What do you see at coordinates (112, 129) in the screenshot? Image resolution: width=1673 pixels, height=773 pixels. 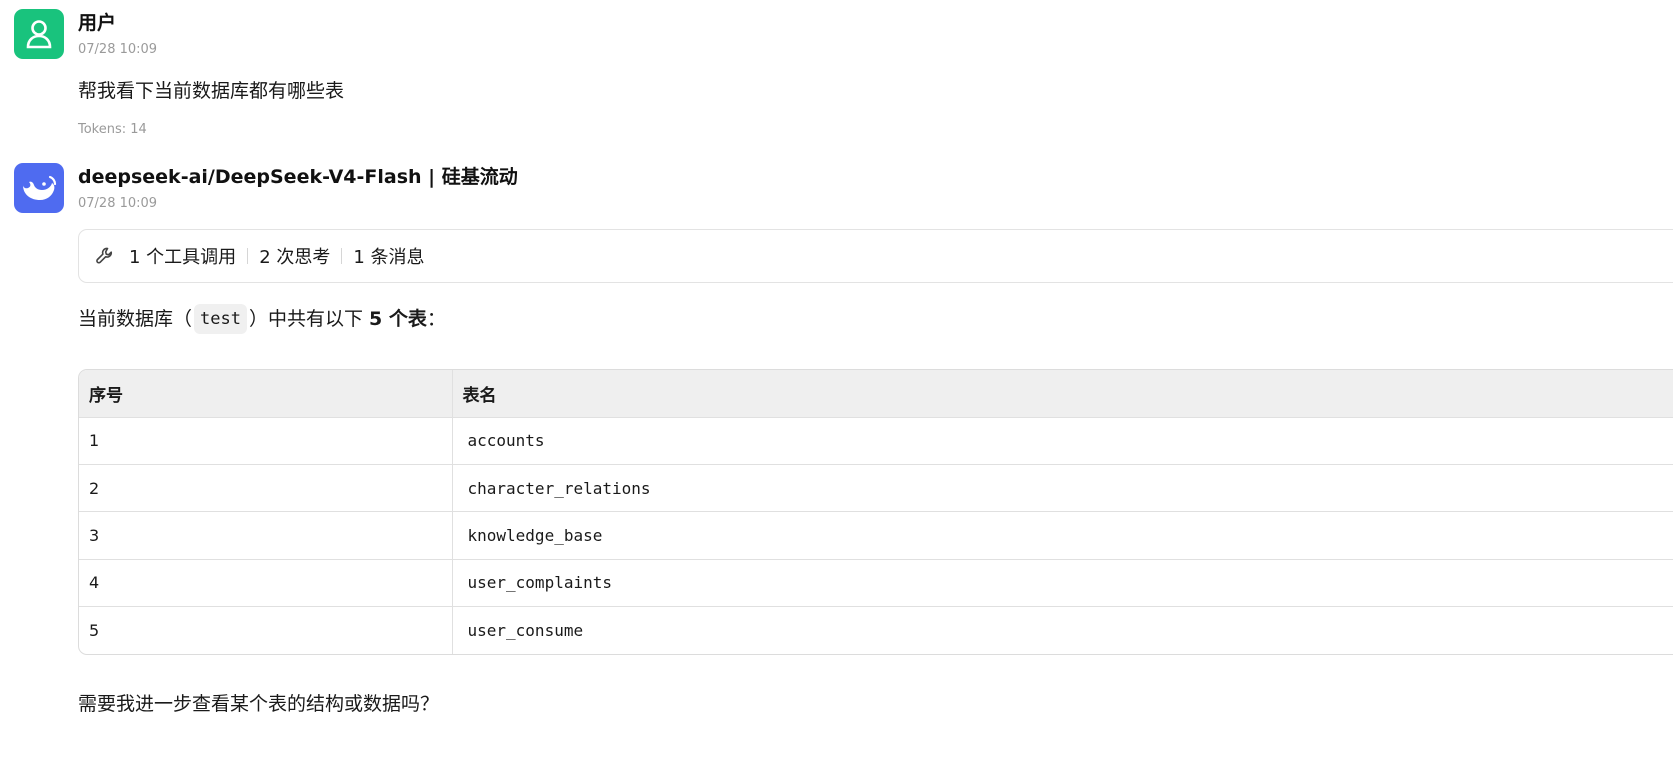 I see `user-token-count: Tokens: 14` at bounding box center [112, 129].